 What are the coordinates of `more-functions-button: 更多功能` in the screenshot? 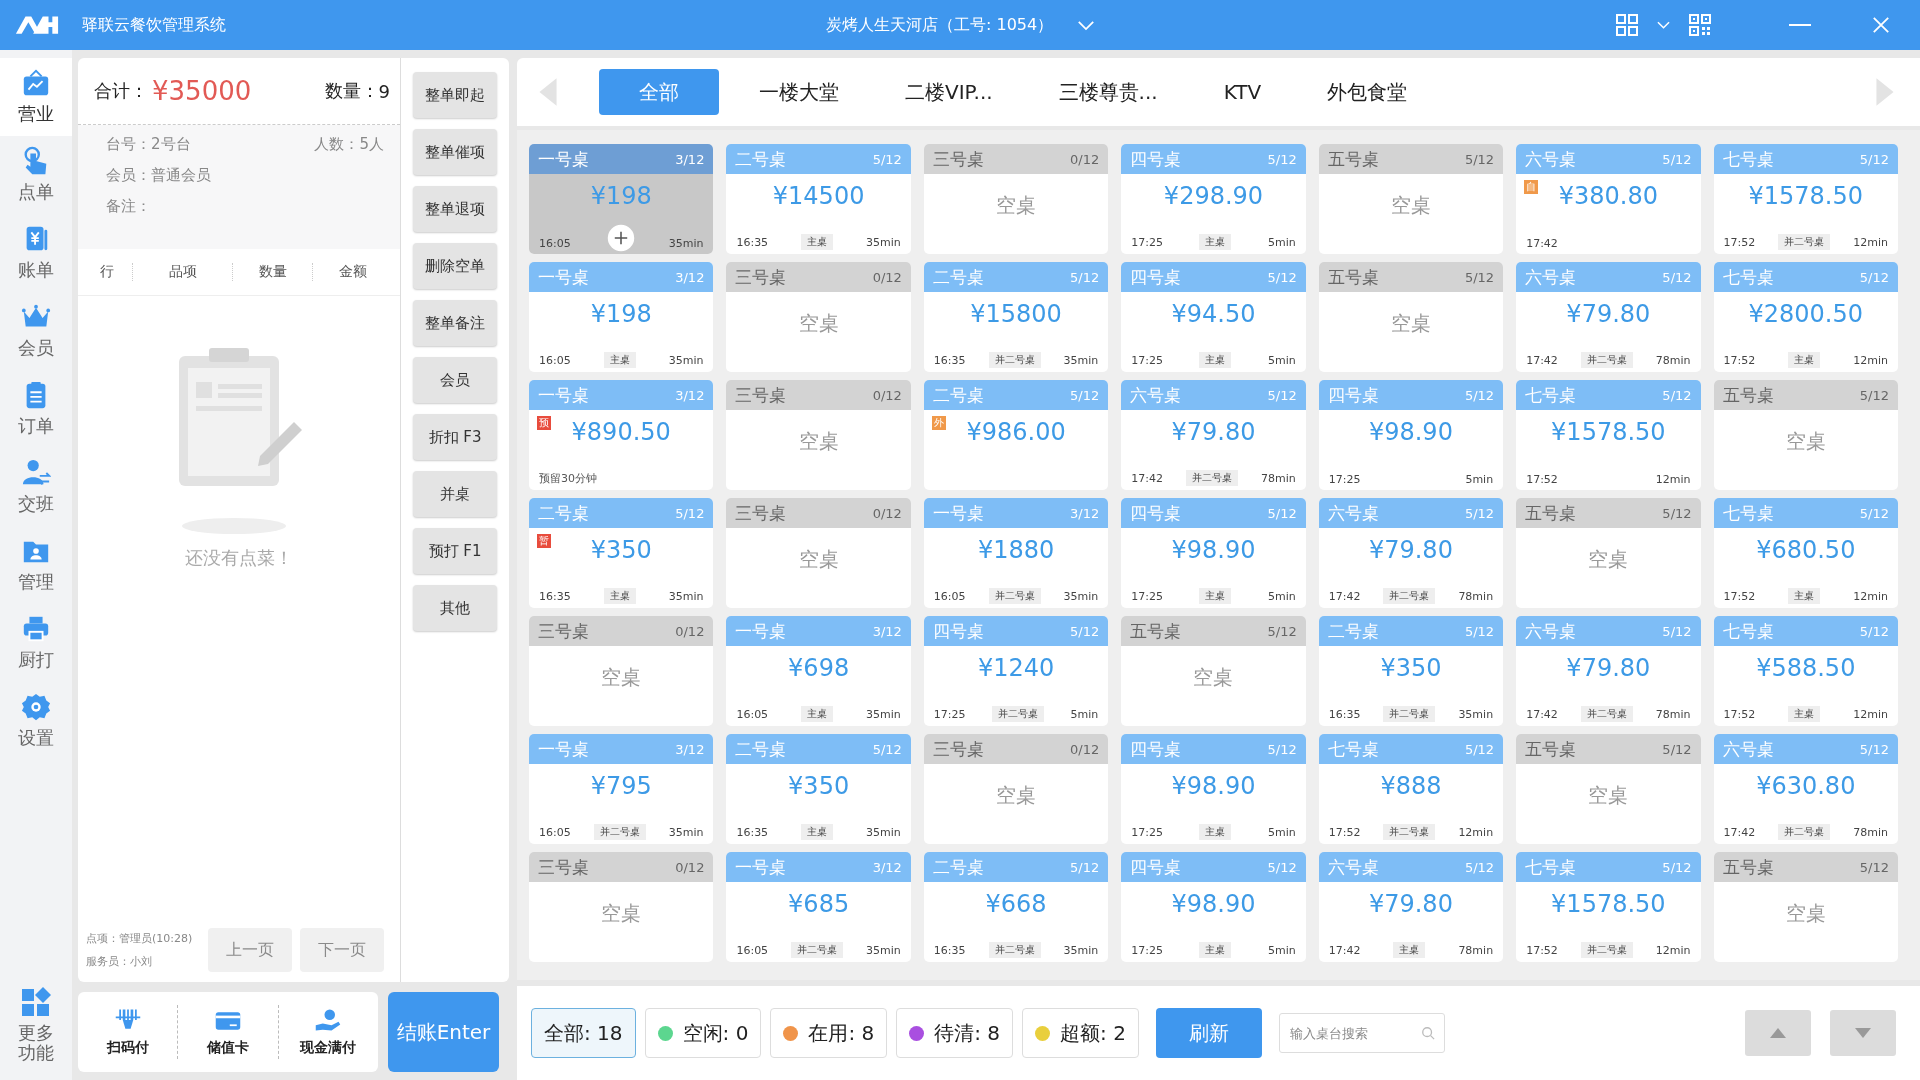 It's located at (36, 1033).